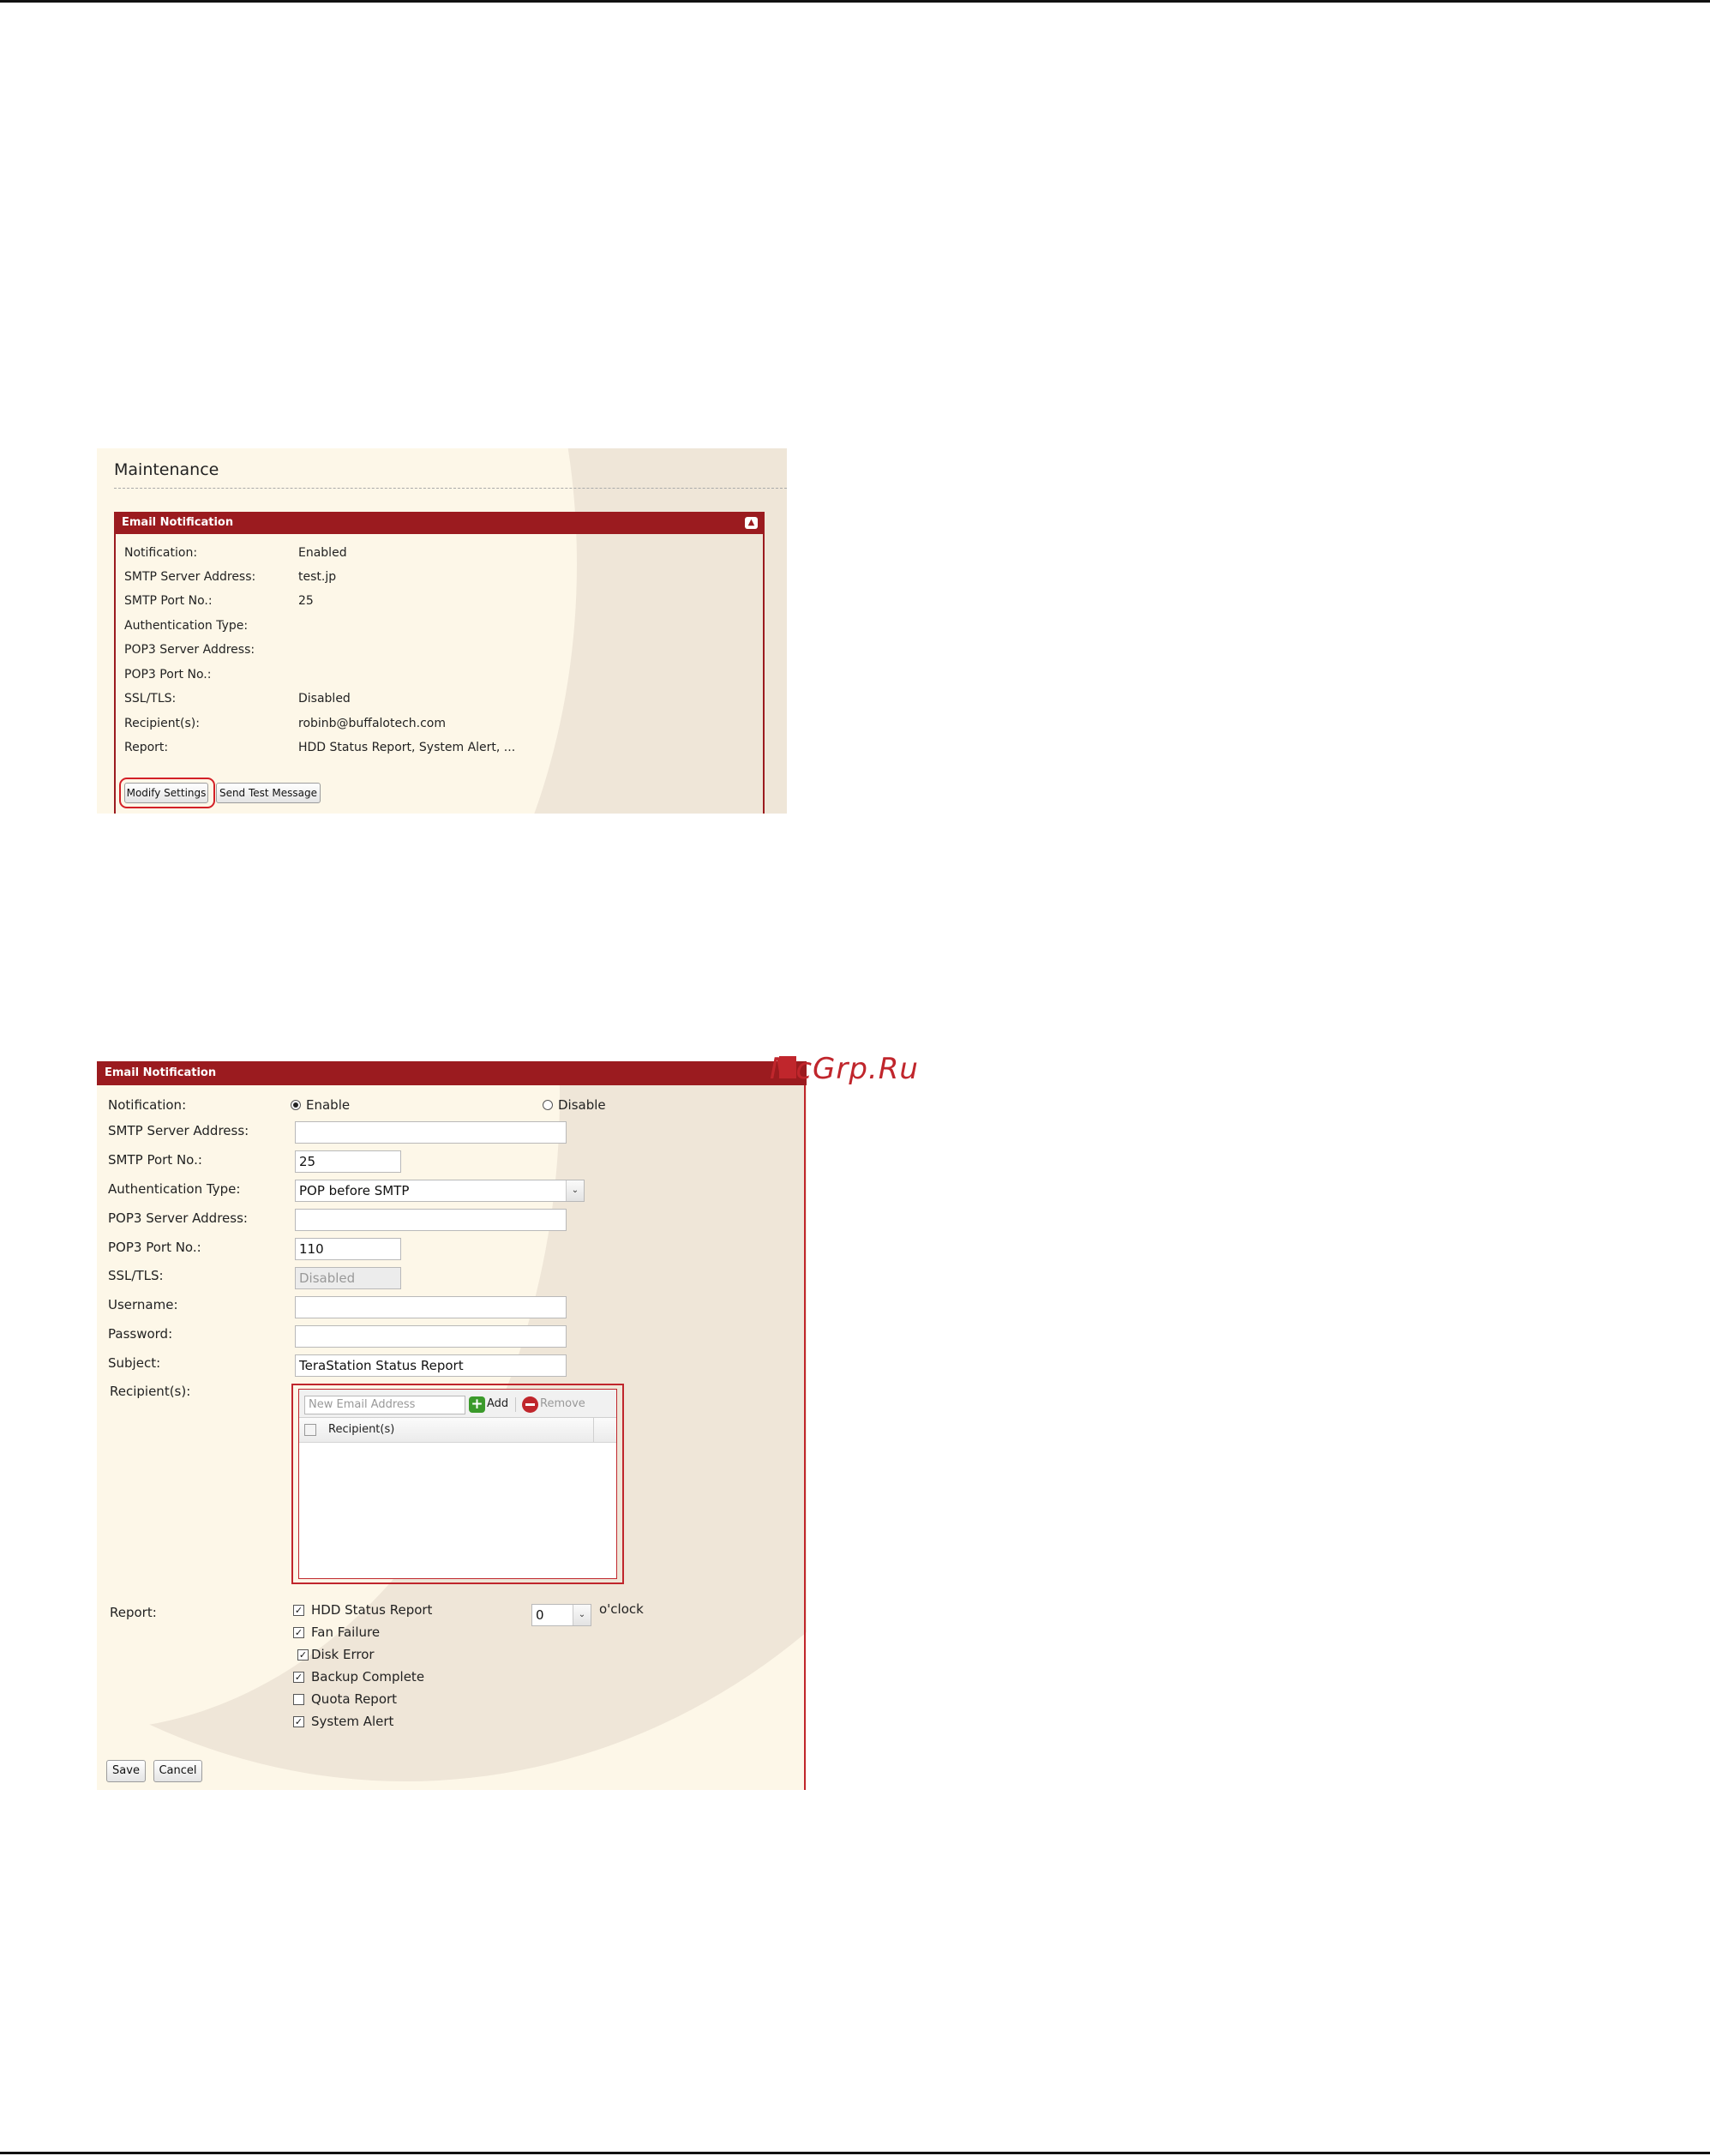  What do you see at coordinates (155, 1160) in the screenshot?
I see `smtp-port-label: SMTP Port No.:` at bounding box center [155, 1160].